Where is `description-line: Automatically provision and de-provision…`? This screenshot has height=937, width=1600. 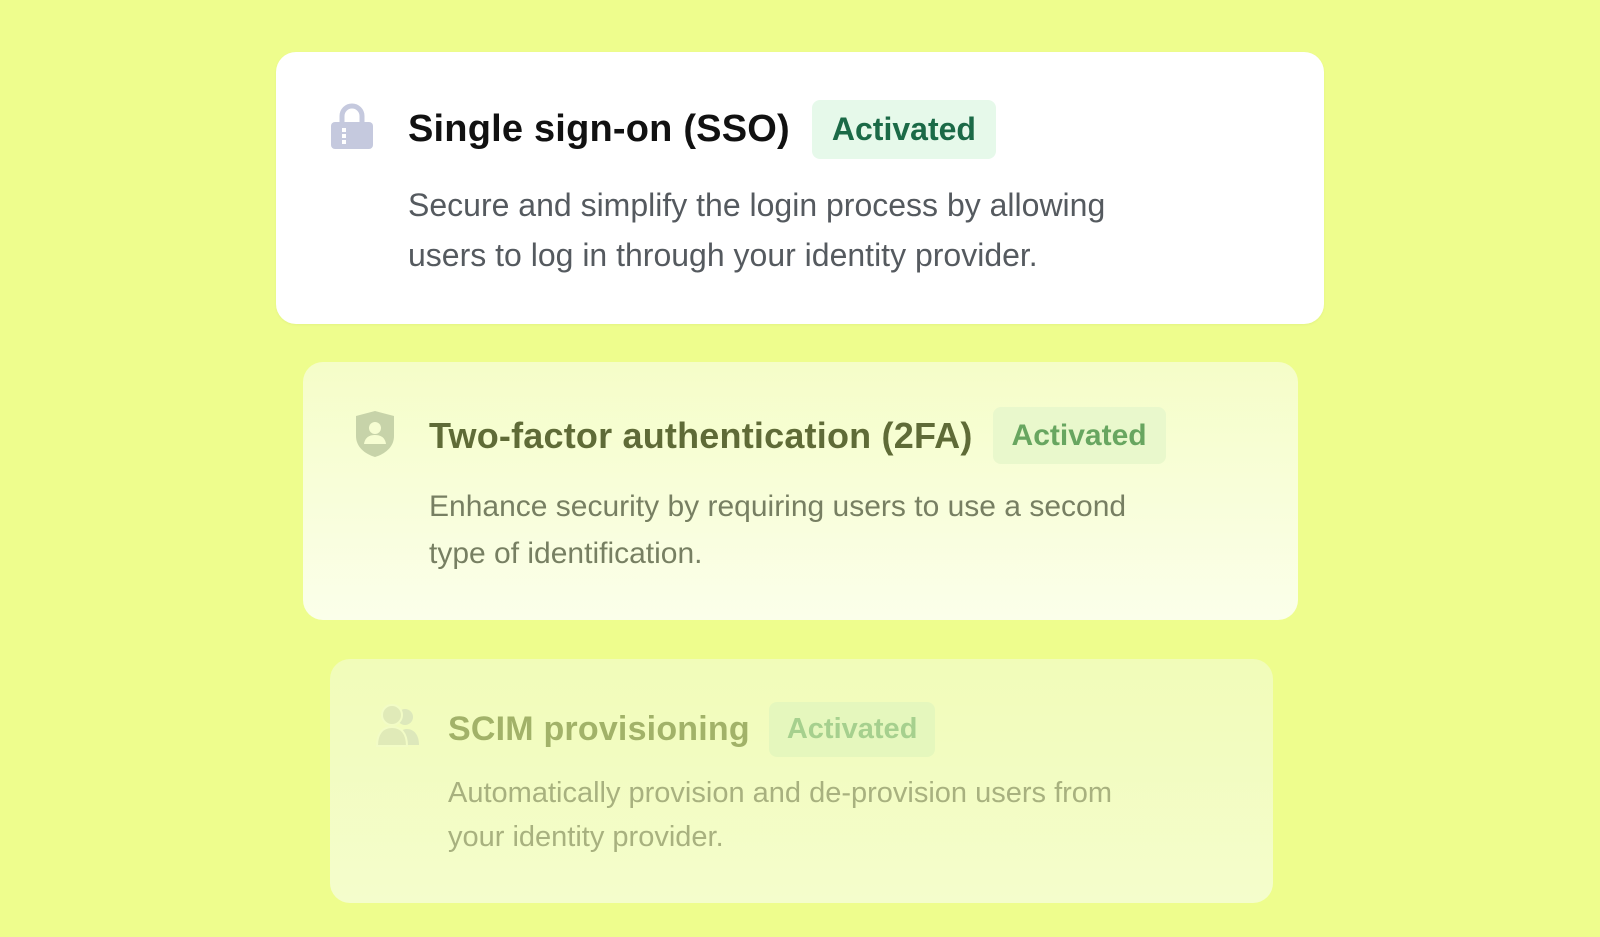
description-line: Automatically provision and de-provision… is located at coordinates (780, 793).